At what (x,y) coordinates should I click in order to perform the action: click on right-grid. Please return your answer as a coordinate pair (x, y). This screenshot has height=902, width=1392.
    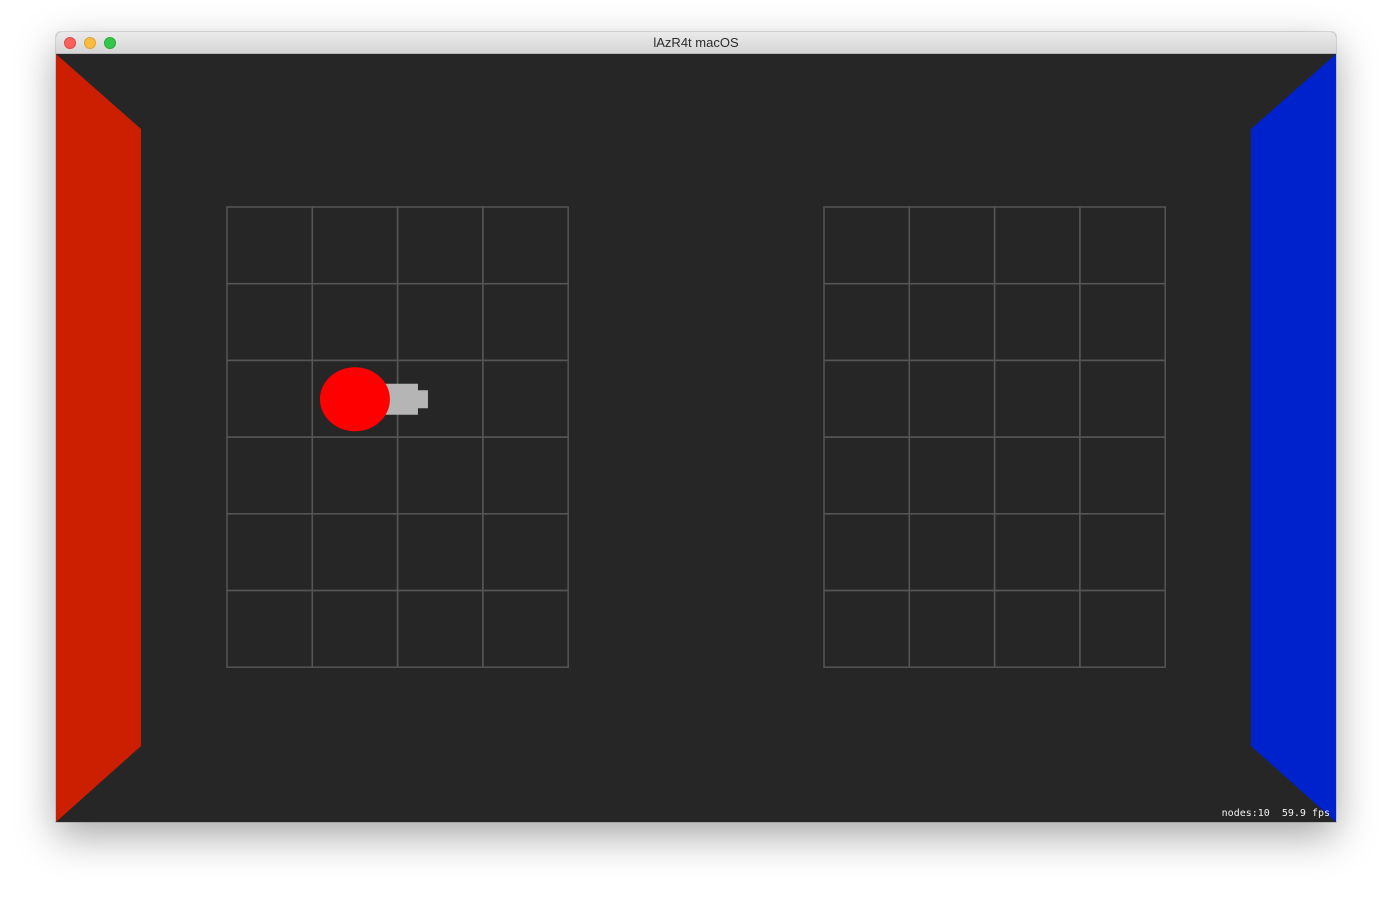
    Looking at the image, I should click on (994, 437).